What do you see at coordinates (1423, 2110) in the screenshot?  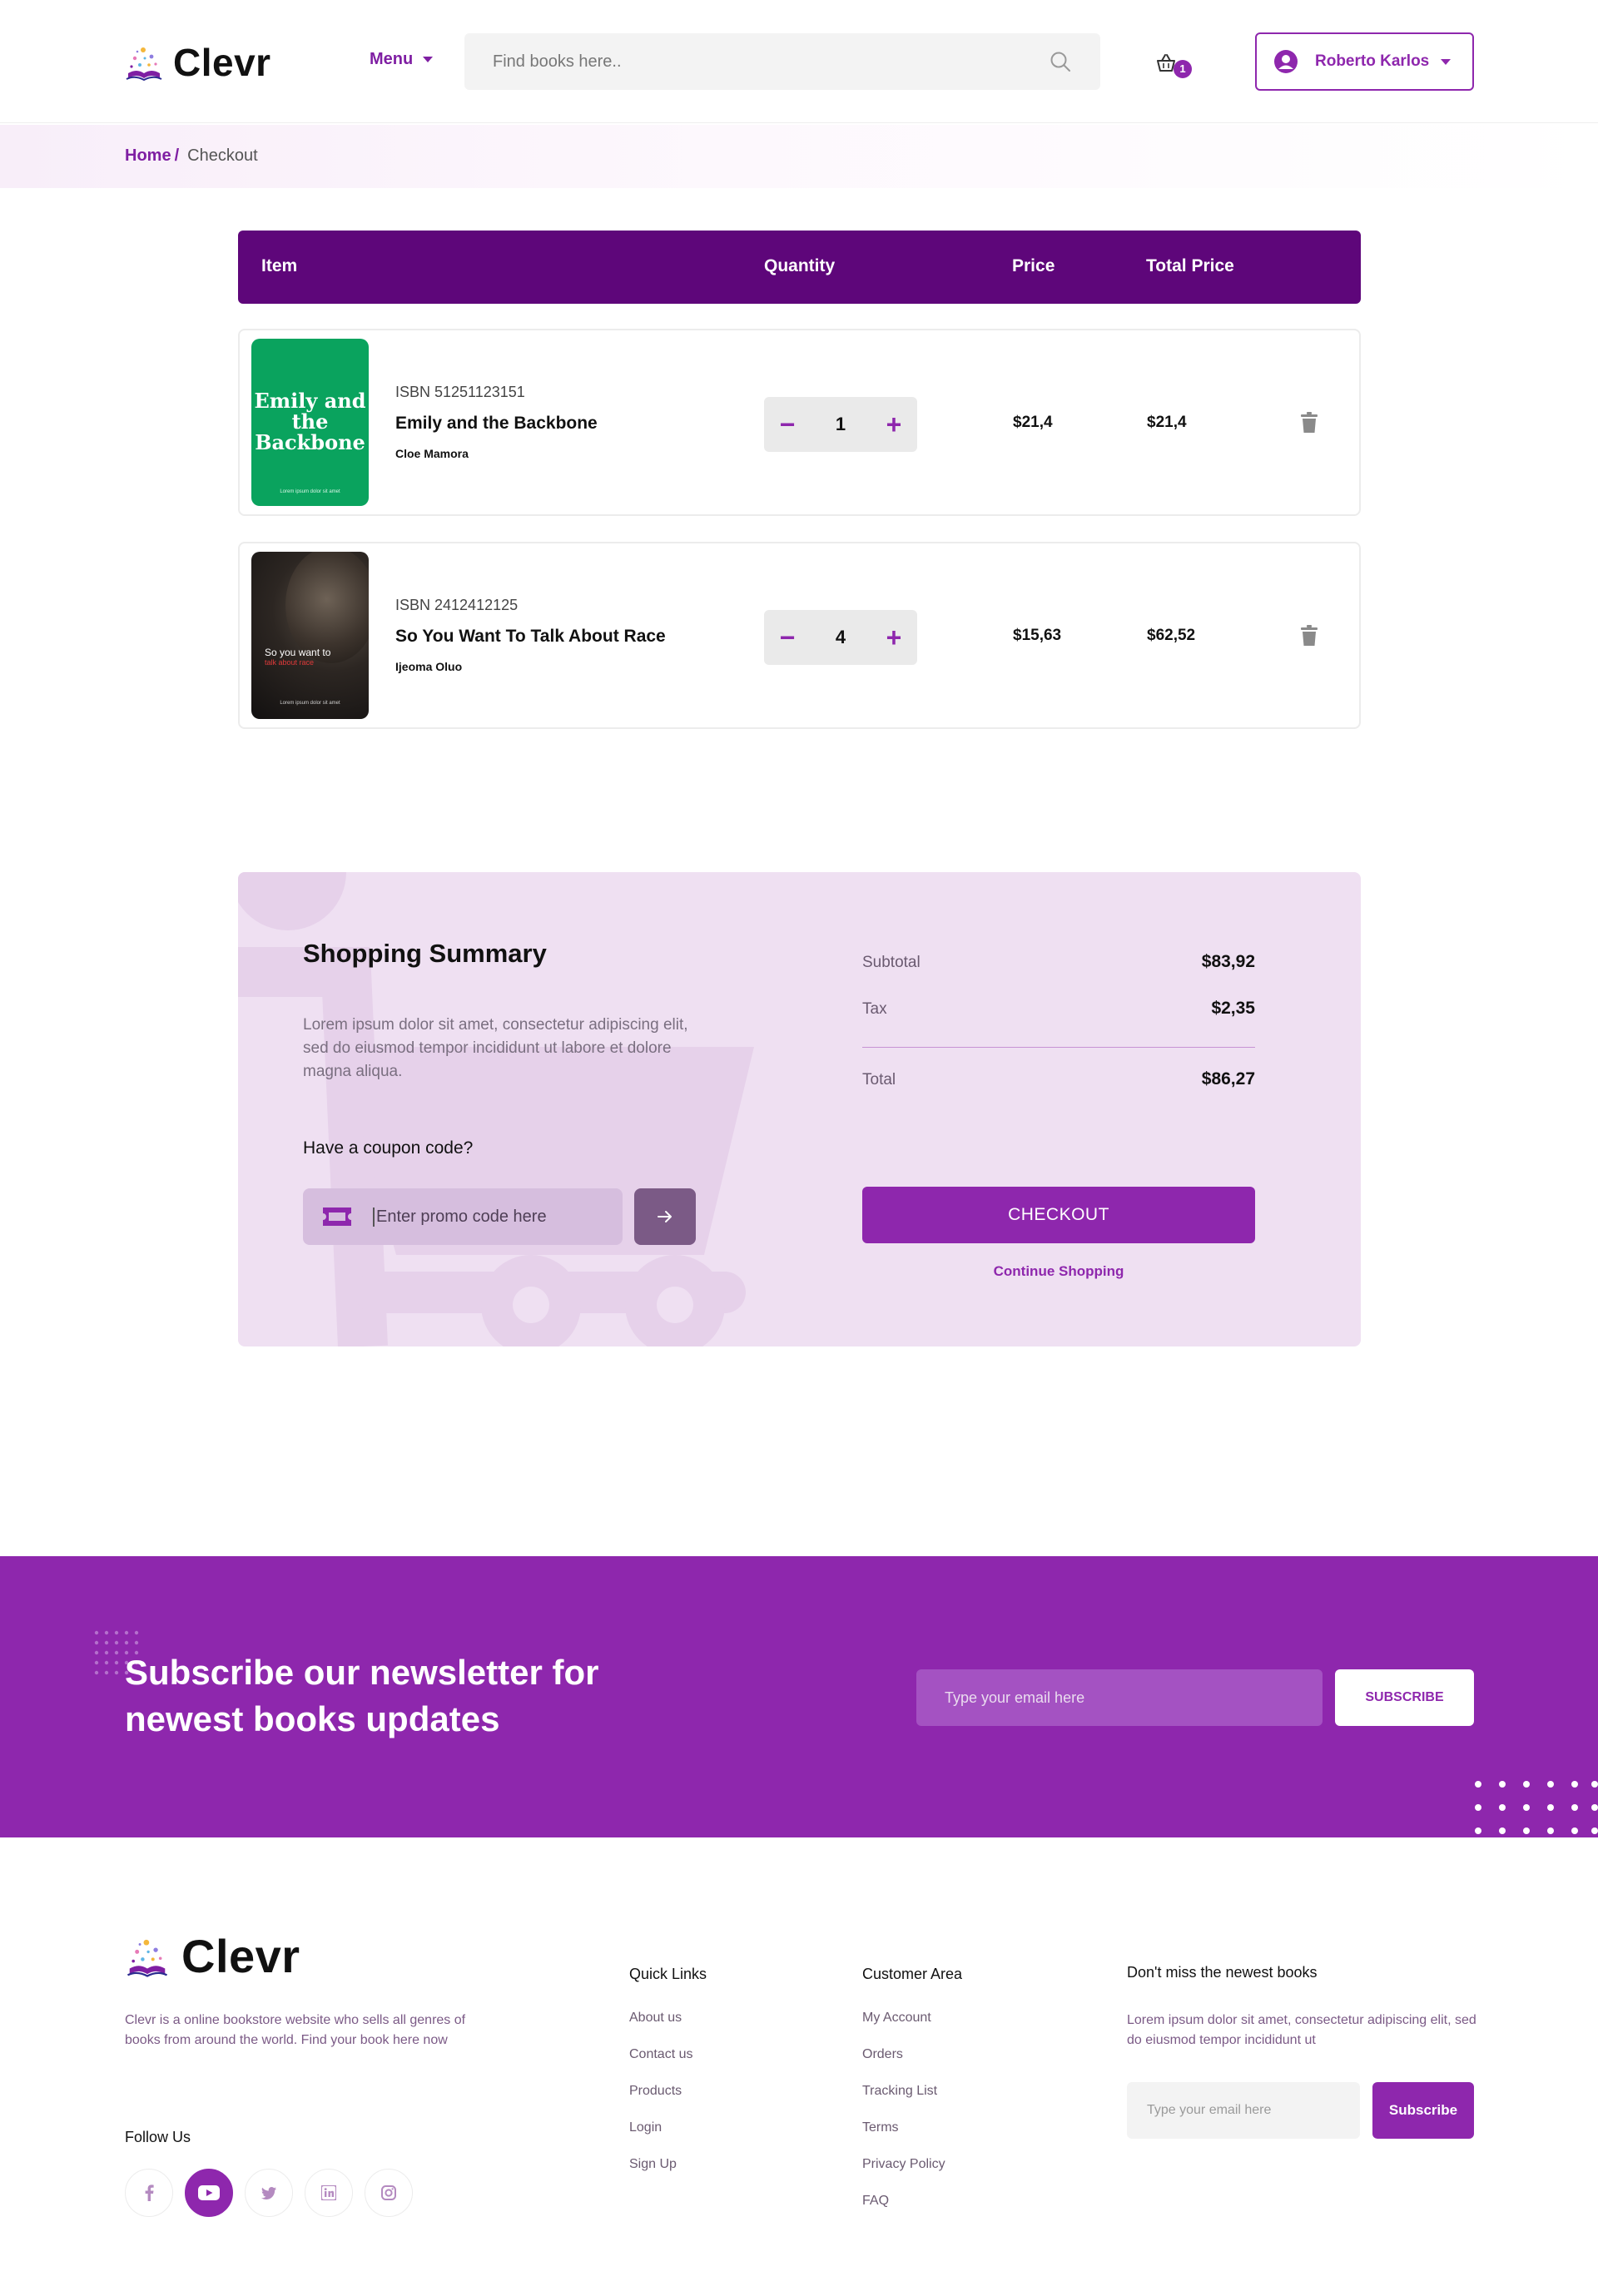 I see `footer-subscribe-button: Subscribe` at bounding box center [1423, 2110].